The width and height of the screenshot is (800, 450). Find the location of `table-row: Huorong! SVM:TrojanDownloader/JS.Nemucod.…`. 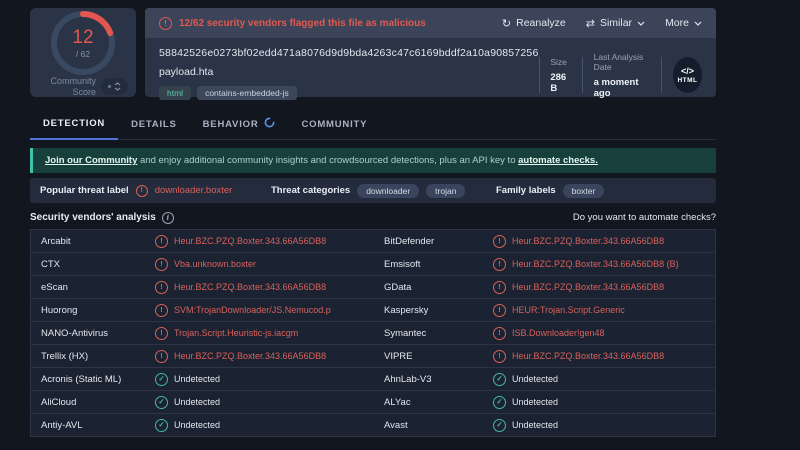

table-row: Huorong! SVM:TrojanDownloader/JS.Nemucod.… is located at coordinates (373, 310).